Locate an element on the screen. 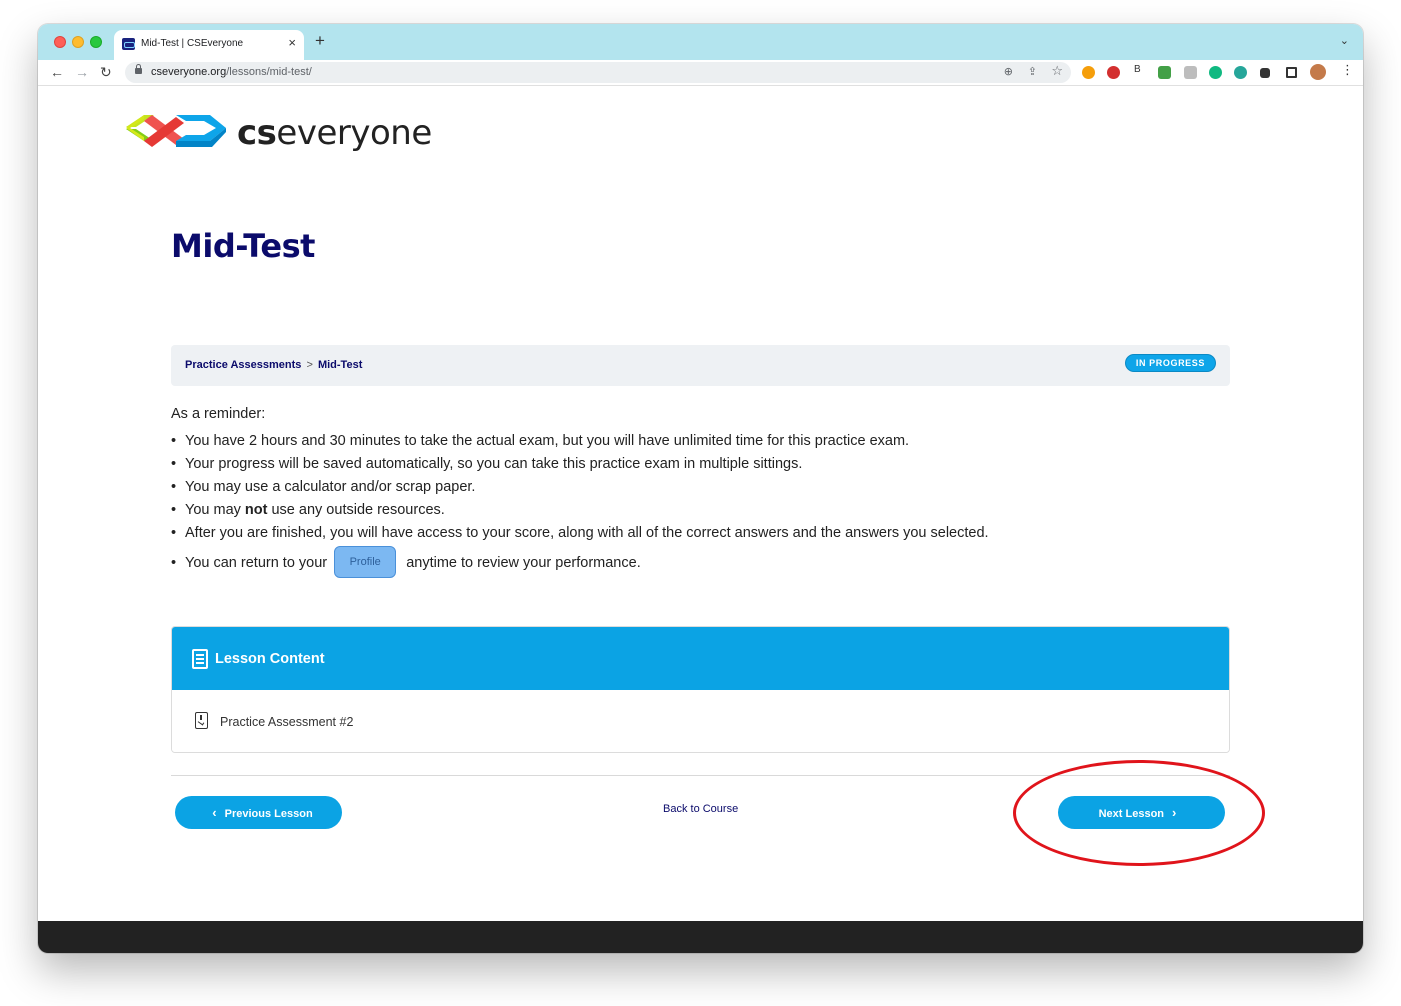 The image size is (1401, 1006). url-text: cseveryone.org/lessons/mid-test/ is located at coordinates (231, 72).